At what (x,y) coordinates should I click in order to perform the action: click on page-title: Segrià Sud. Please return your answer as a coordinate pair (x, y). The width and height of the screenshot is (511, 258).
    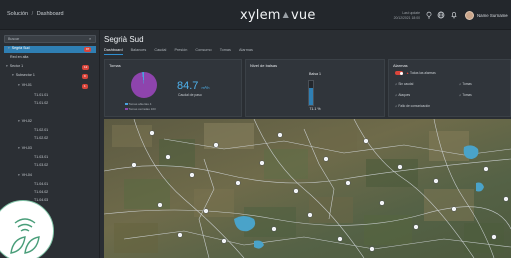
    Looking at the image, I should click on (124, 39).